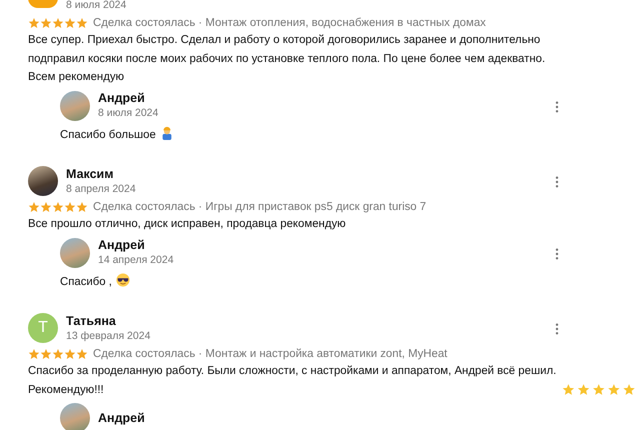  What do you see at coordinates (128, 113) in the screenshot?
I see `reply-date: 8 июля 2024` at bounding box center [128, 113].